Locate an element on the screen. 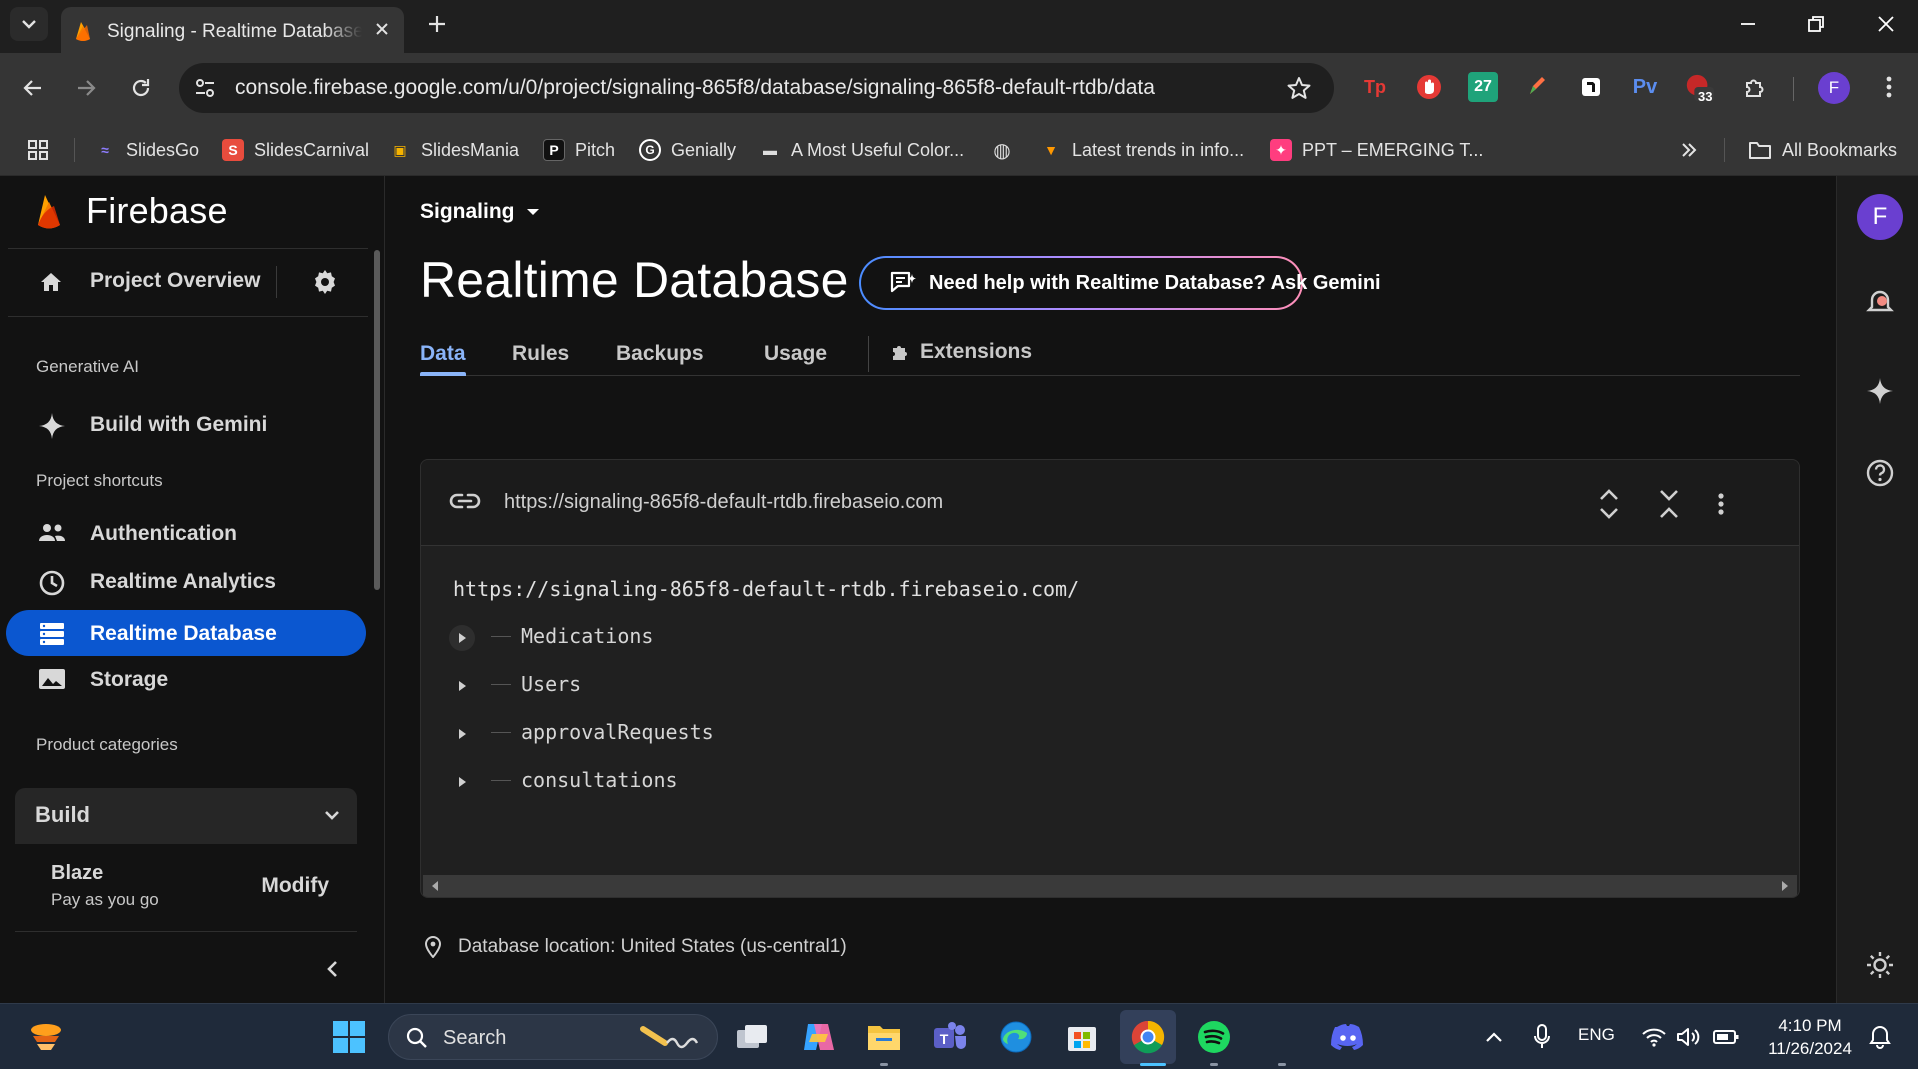 The image size is (1918, 1069). language-indicator: ENG is located at coordinates (1596, 1035).